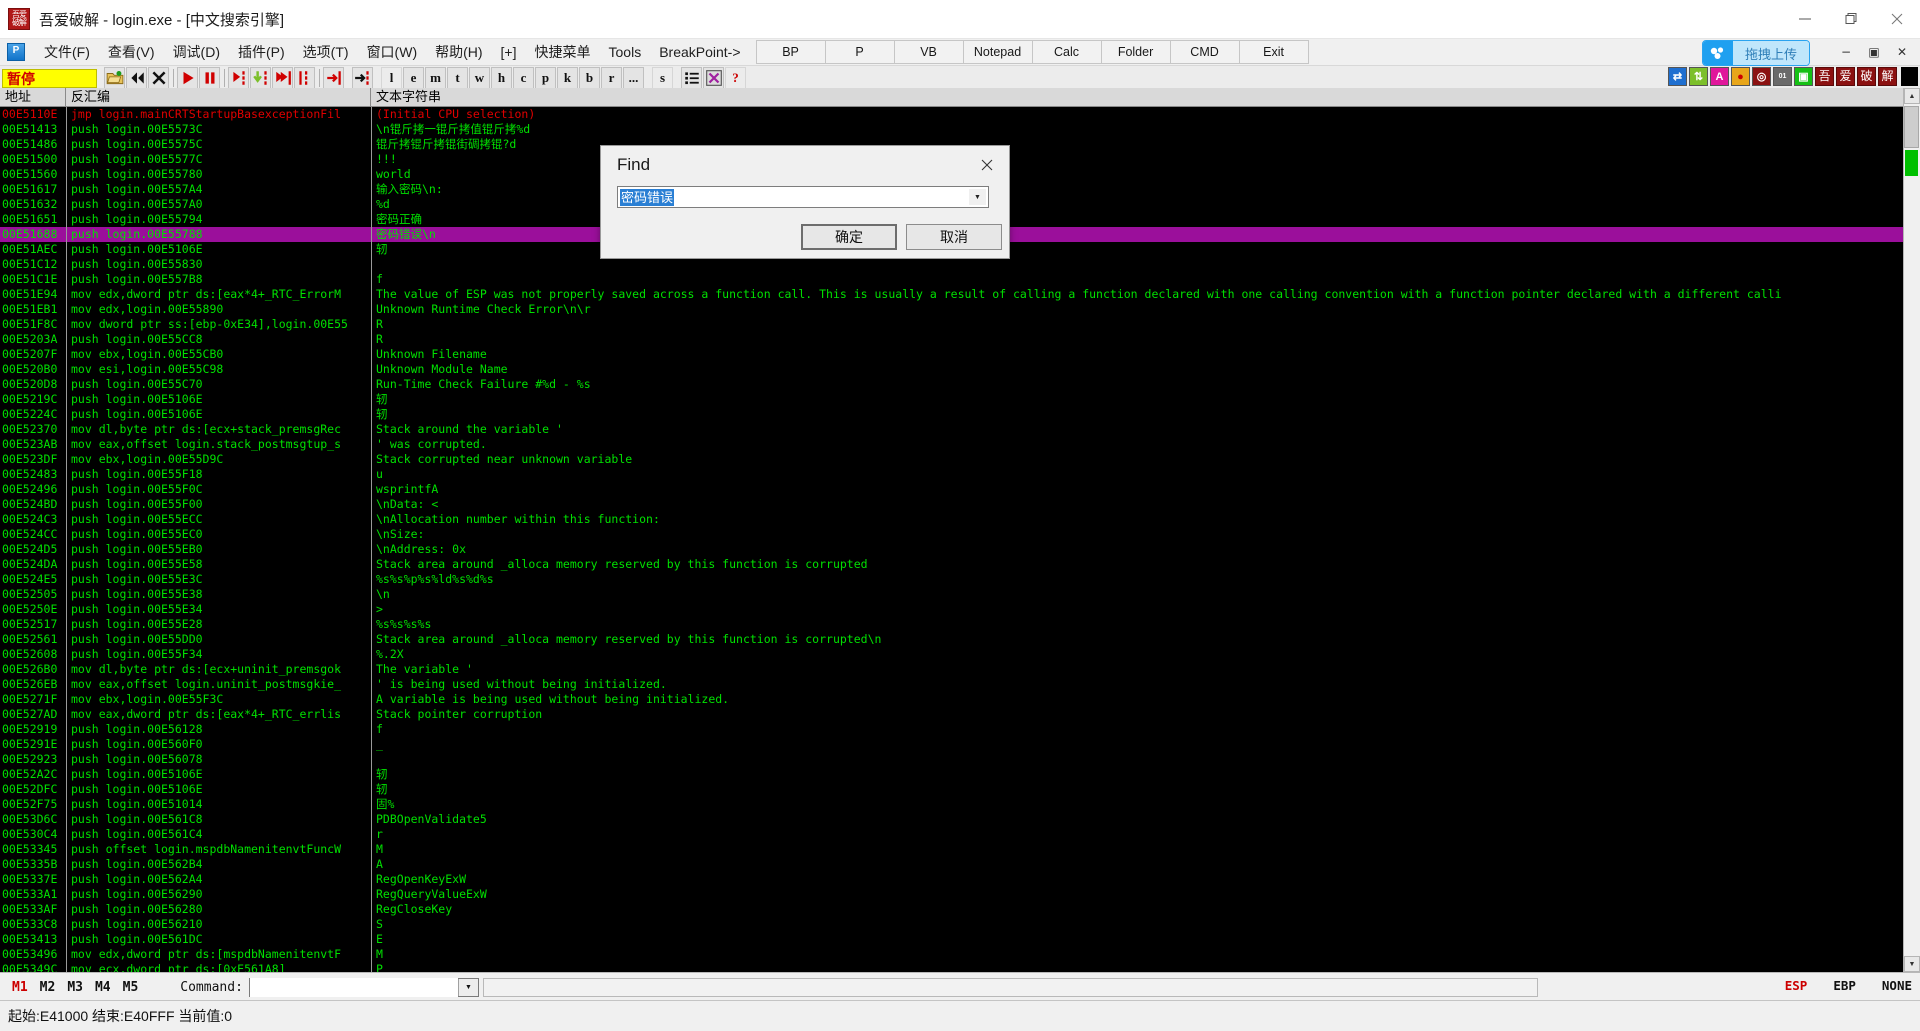 This screenshot has width=1920, height=1031. Describe the element at coordinates (960, 744) in the screenshot. I see `table-row: 00E5291E push login.00E560F0 _` at that location.